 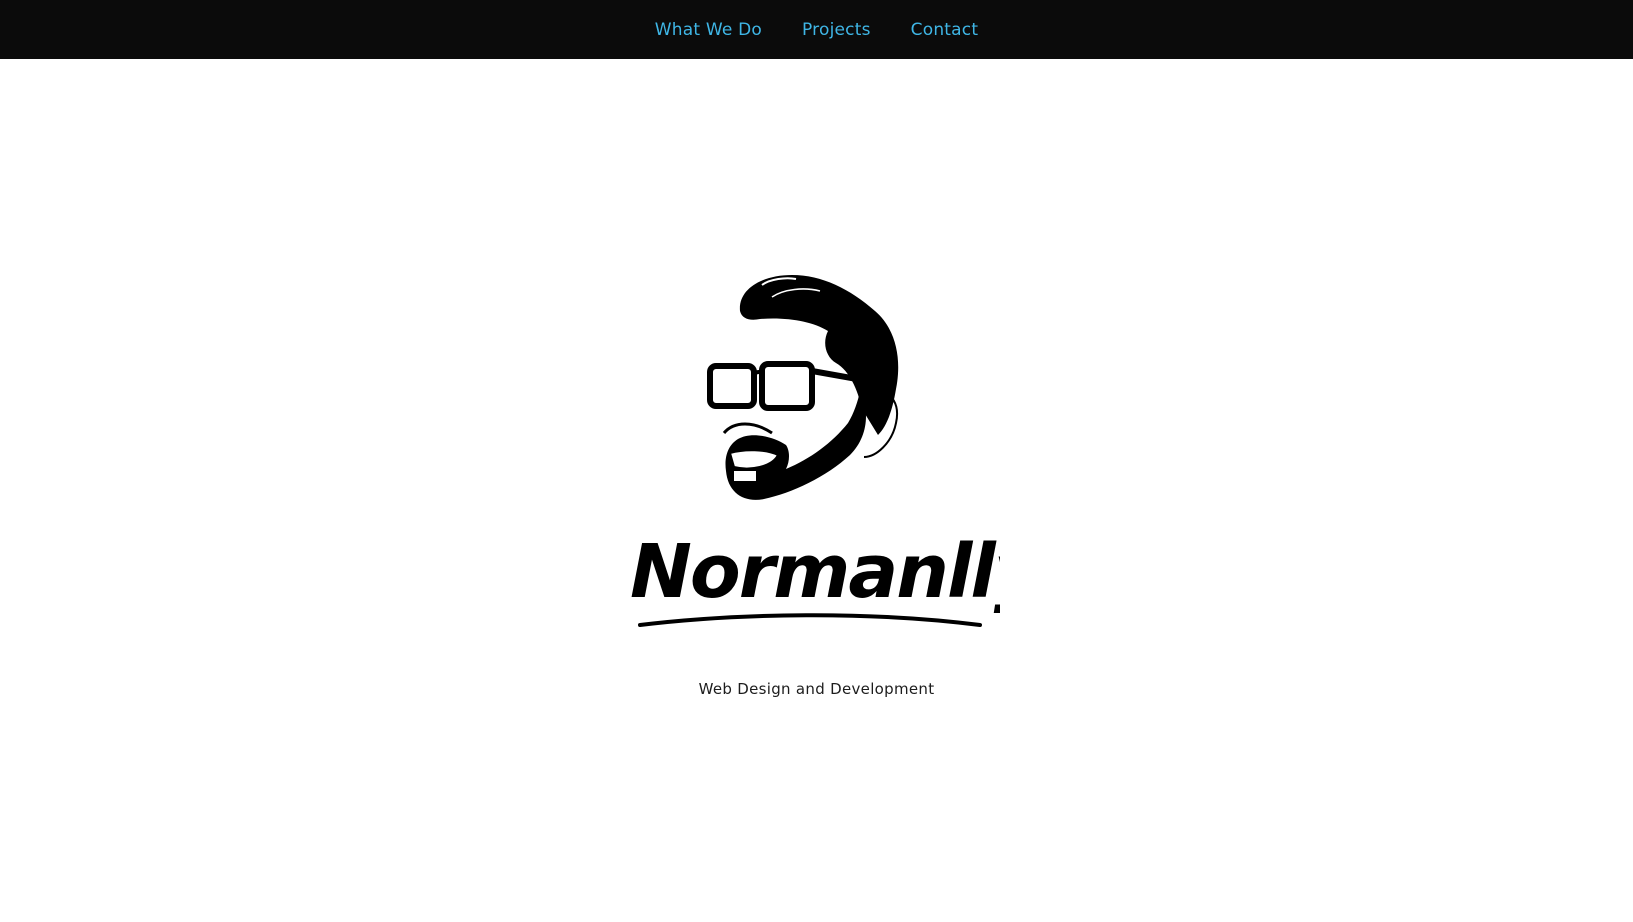 I want to click on nav-item-projects: Projects, so click(x=836, y=30).